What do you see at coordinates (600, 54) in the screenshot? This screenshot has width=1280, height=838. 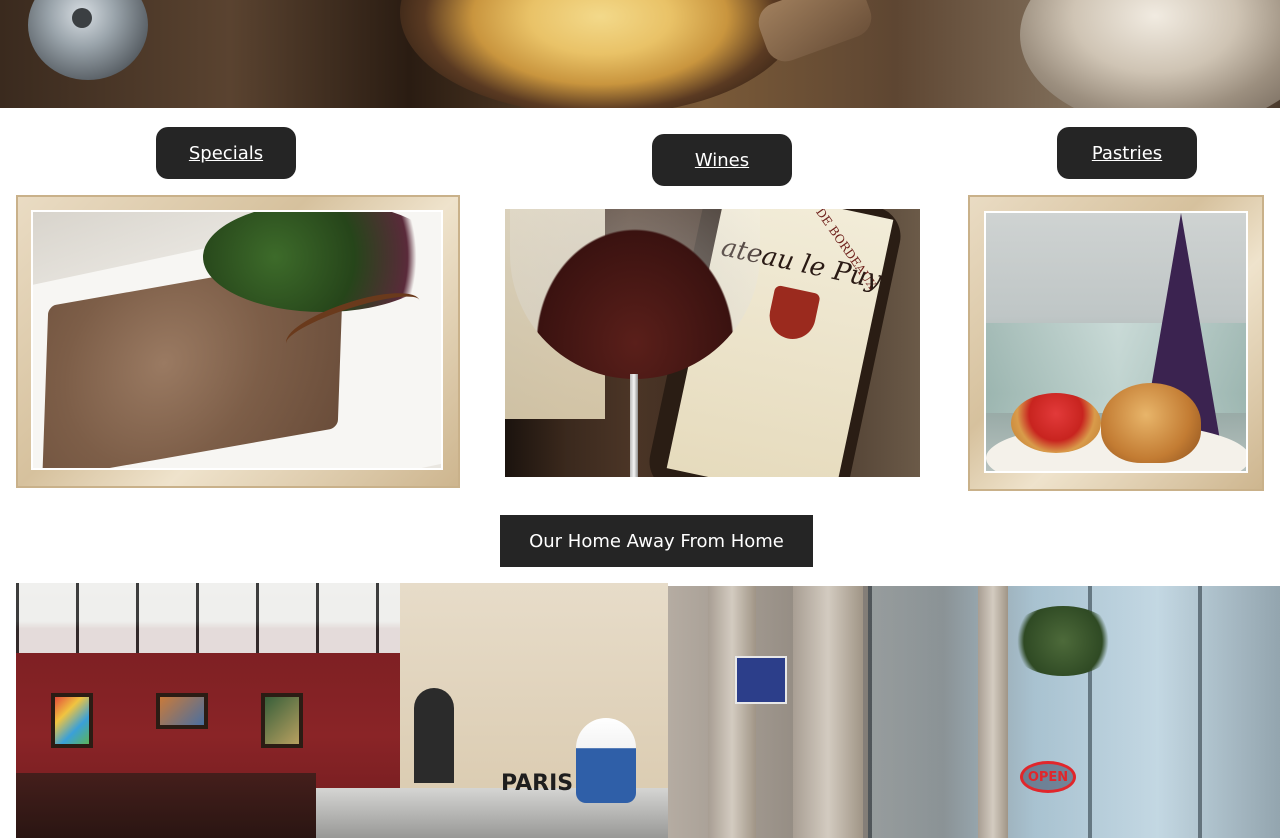 I see `hero-soup-bowl` at bounding box center [600, 54].